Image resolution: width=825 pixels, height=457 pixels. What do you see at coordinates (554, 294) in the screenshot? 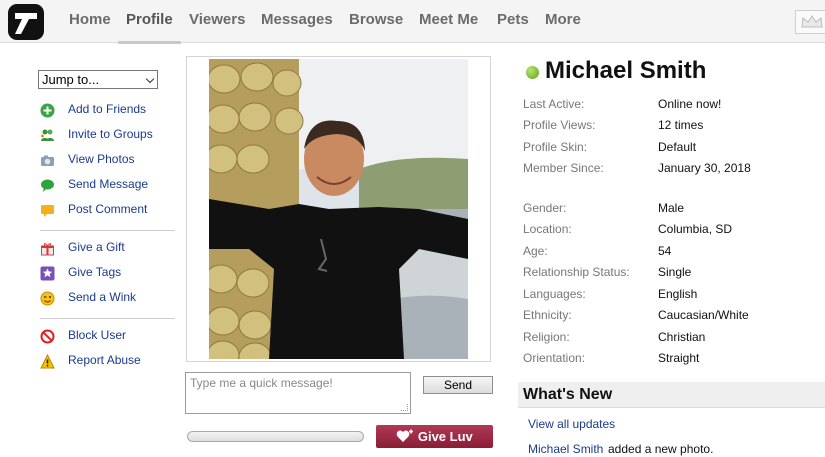
I see `info-key: Languages:` at bounding box center [554, 294].